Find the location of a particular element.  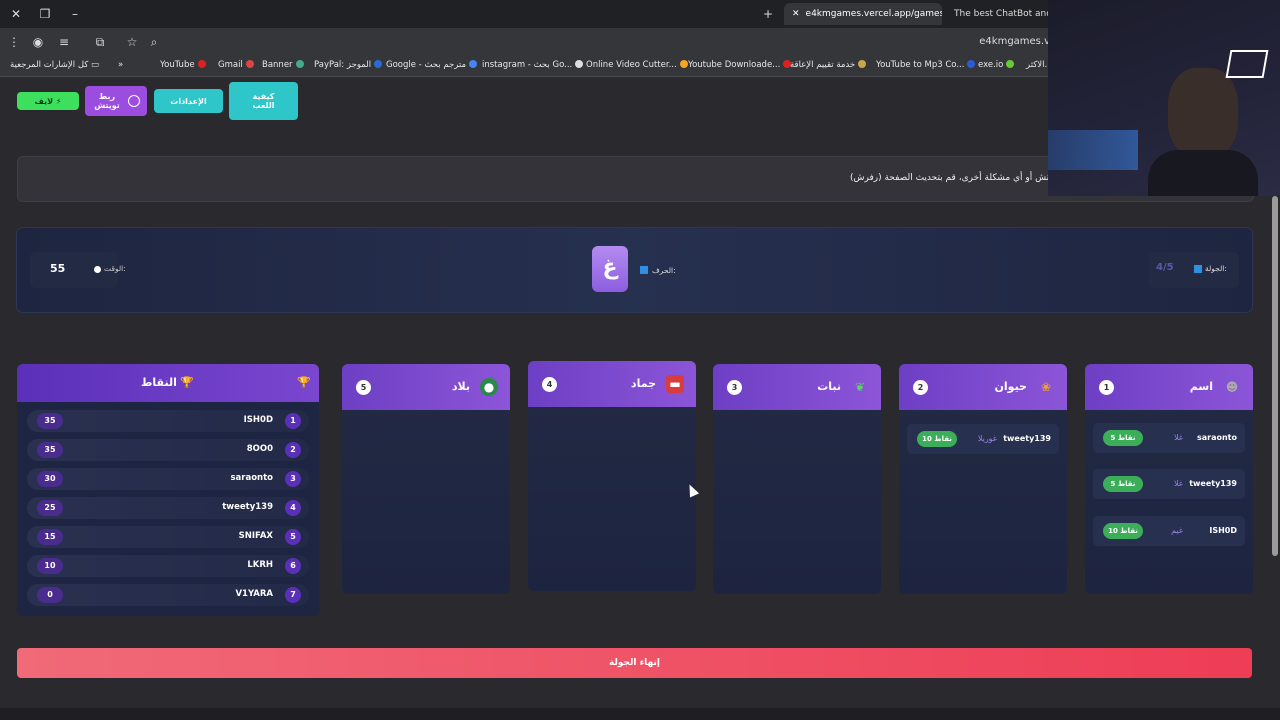

score-row: 7 V1YARA 0 is located at coordinates (168, 595).